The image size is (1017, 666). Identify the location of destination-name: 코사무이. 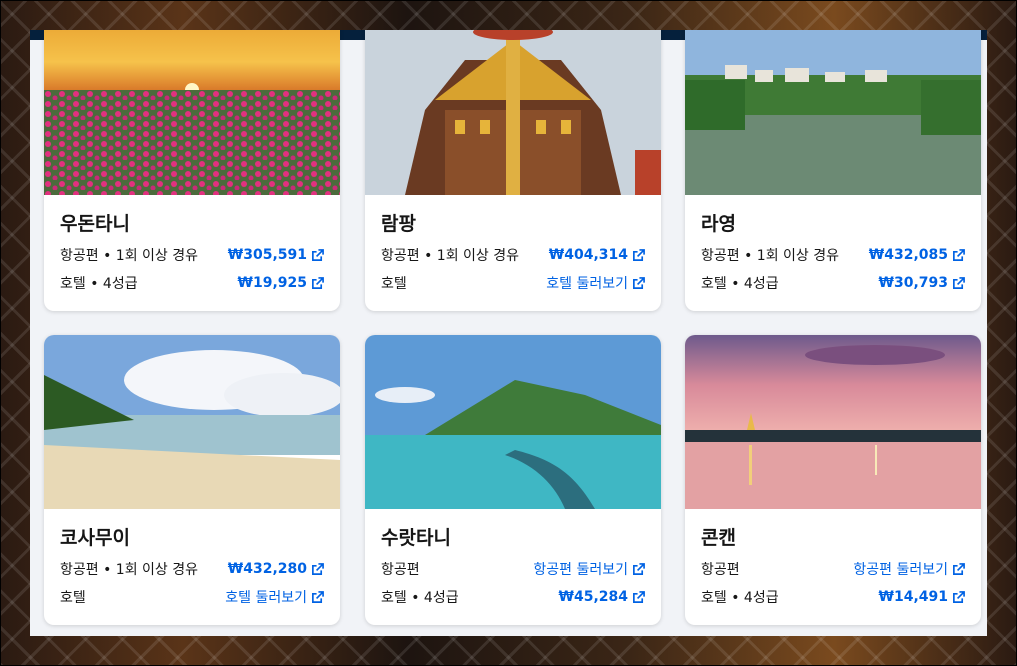
(95, 538).